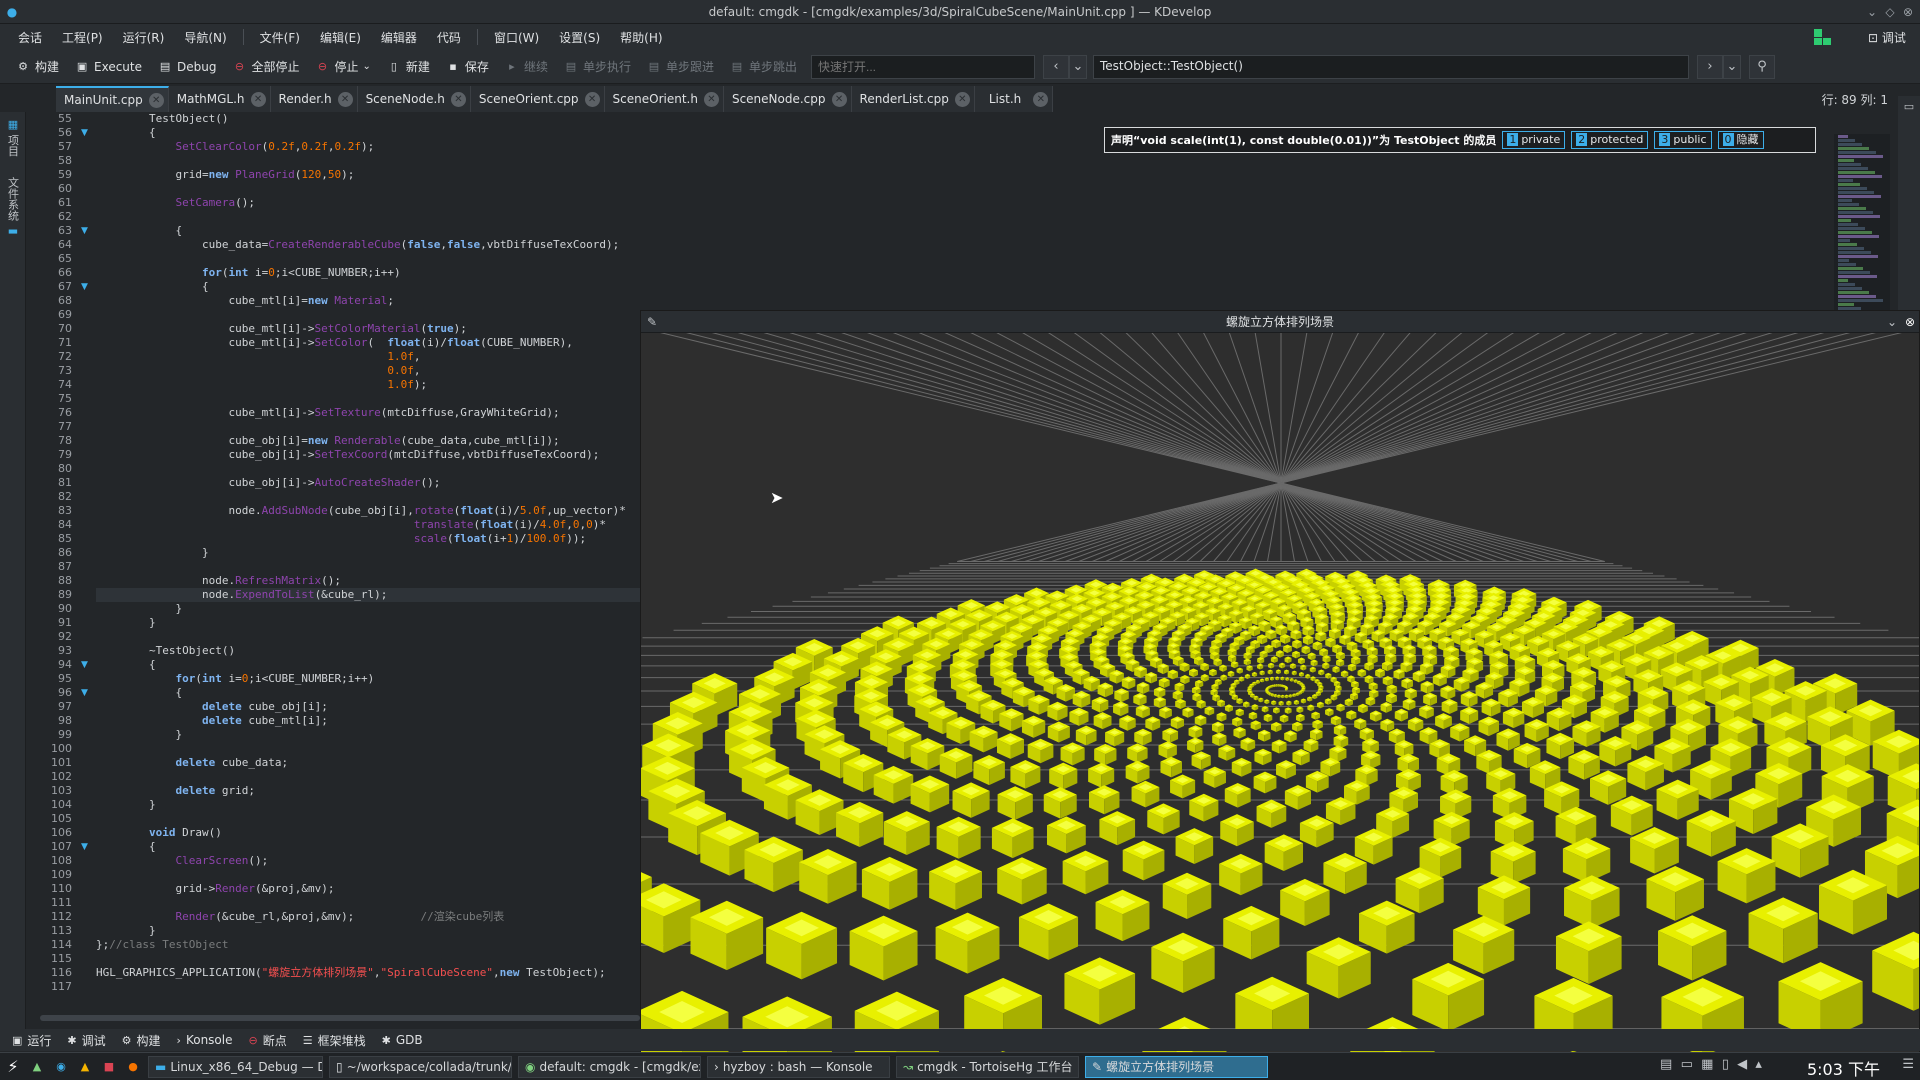 This screenshot has width=1920, height=1080. Describe the element at coordinates (368, 595) in the screenshot. I see `code-line: node.ExpendToList(&cube_rl);` at that location.